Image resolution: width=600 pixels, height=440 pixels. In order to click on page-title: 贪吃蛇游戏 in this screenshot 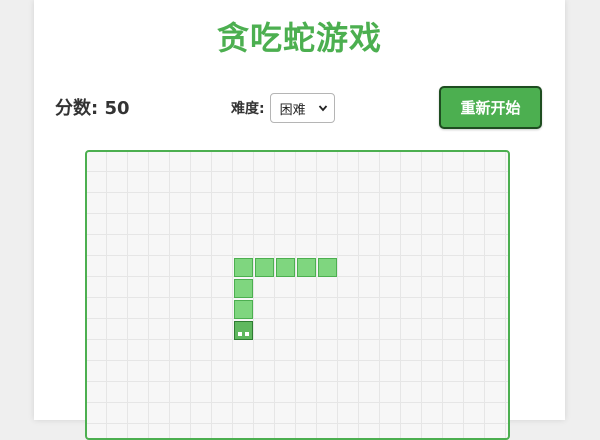, I will do `click(299, 38)`.